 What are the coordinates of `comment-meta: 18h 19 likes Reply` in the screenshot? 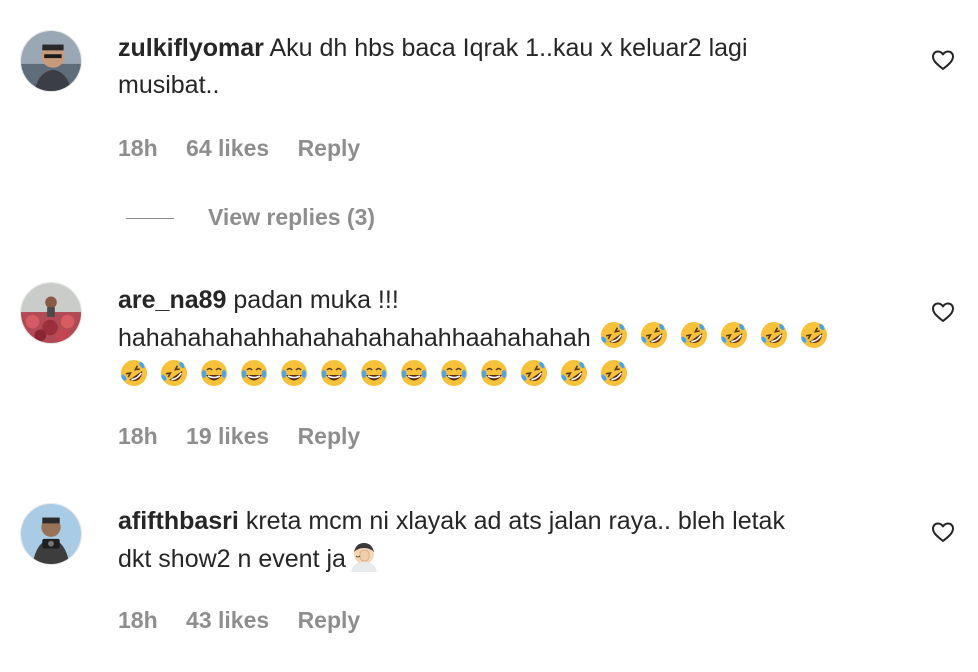 It's located at (250, 436).